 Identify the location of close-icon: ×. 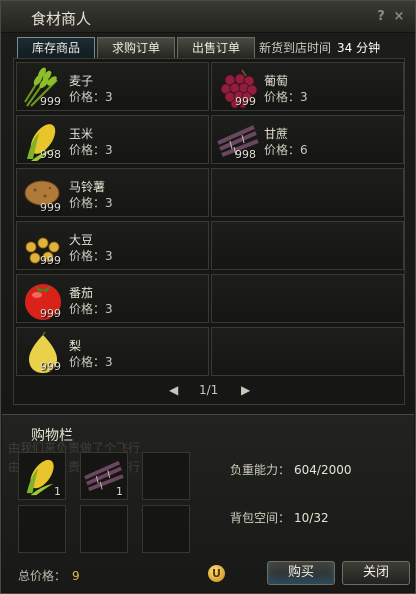
(399, 17).